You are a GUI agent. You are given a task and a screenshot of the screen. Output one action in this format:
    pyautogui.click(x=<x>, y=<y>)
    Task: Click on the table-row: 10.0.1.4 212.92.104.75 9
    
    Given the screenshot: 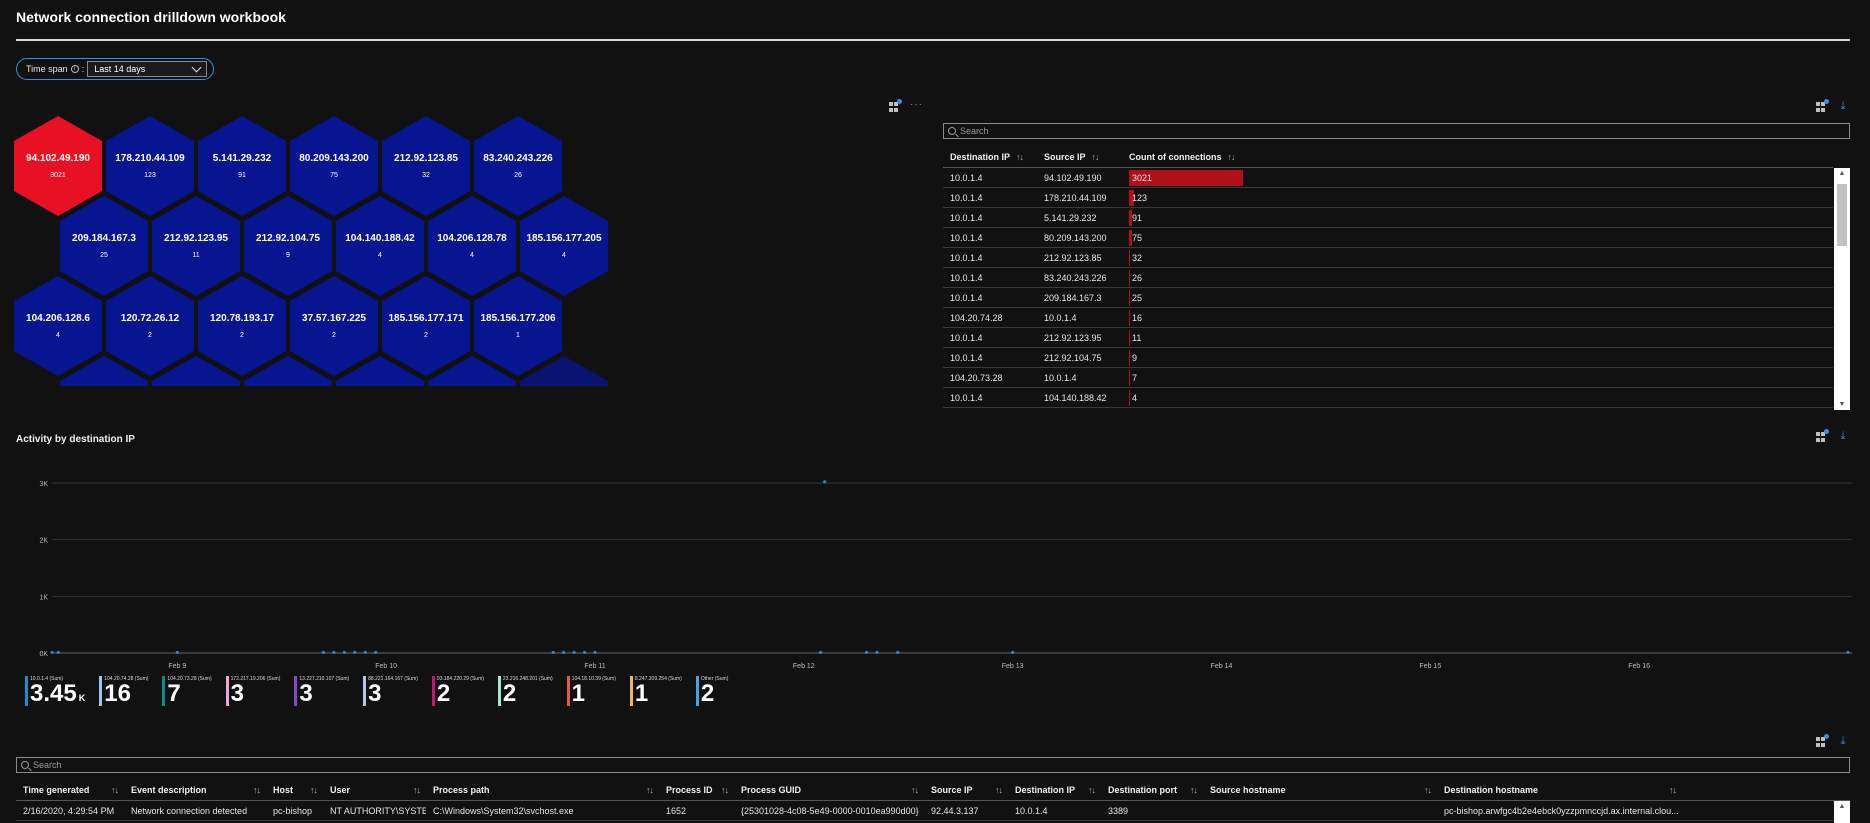 What is the action you would take?
    pyautogui.click(x=1388, y=358)
    